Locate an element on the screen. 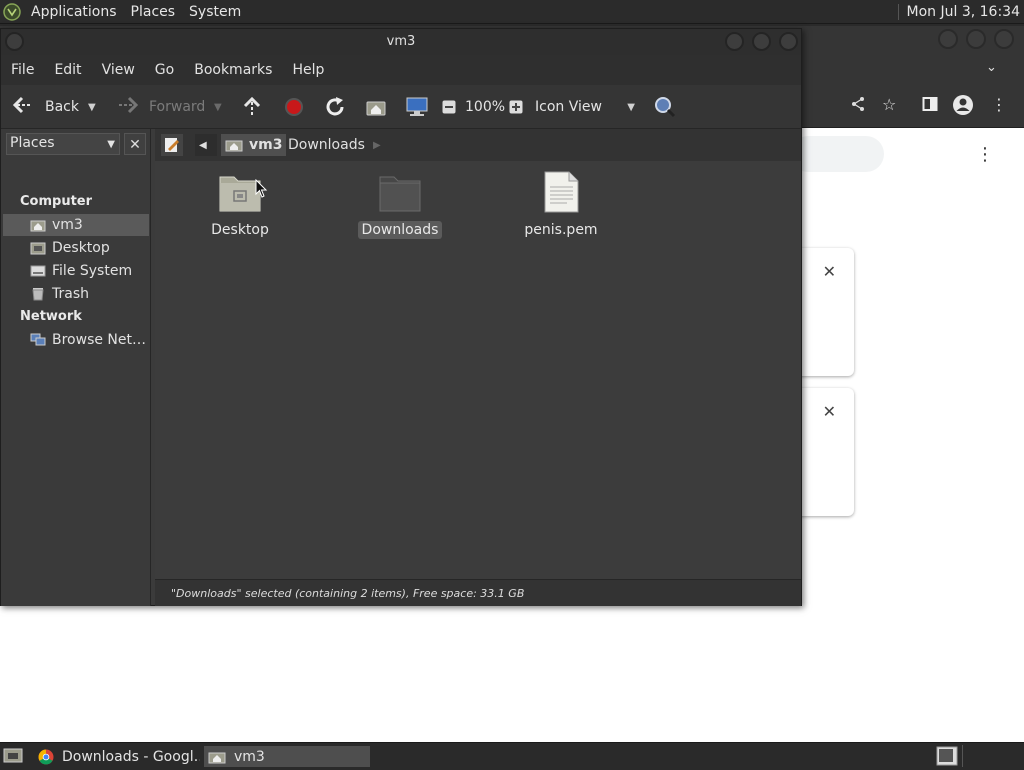 Image resolution: width=1024 pixels, height=770 pixels. menu-edit: Edit is located at coordinates (67, 70).